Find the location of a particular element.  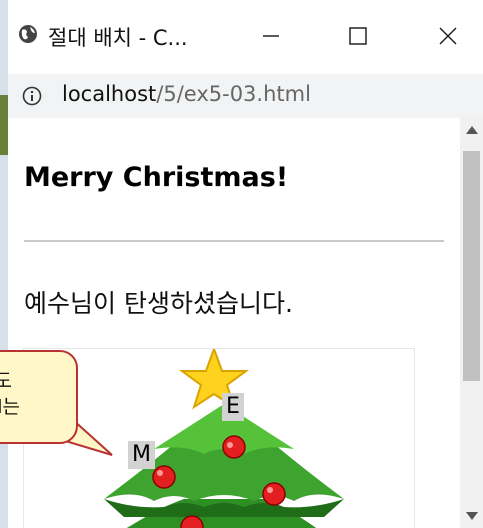

scroll-down-button is located at coordinates (471, 516).